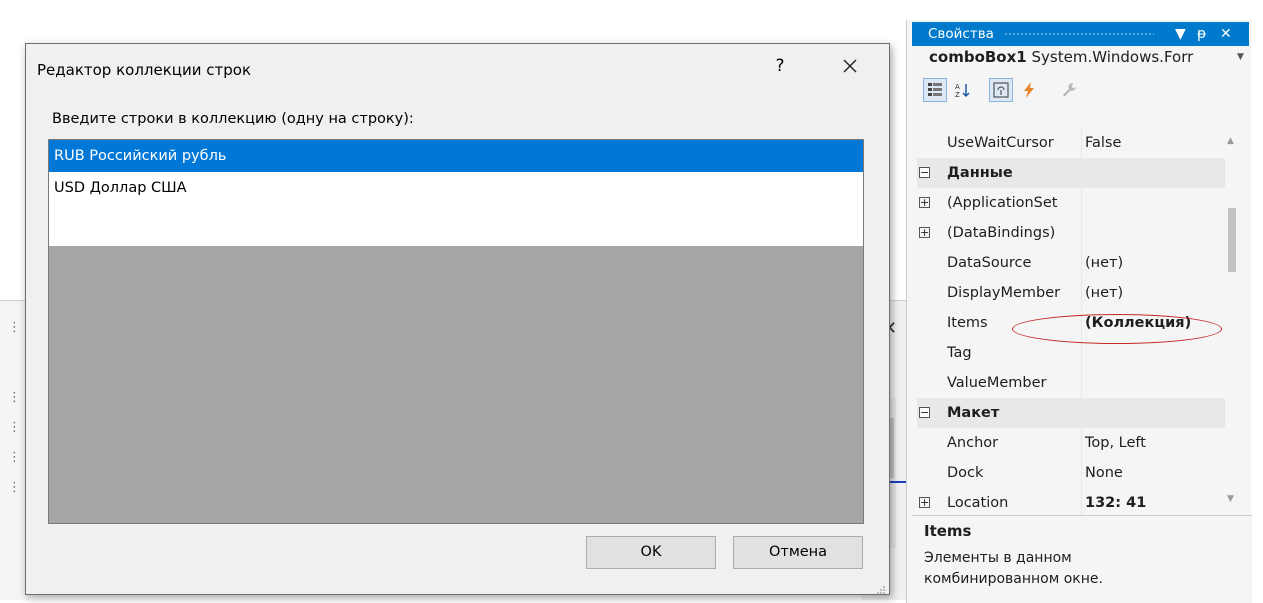 This screenshot has height=603, width=1263. I want to click on property-name: DisplayMember, so click(1004, 293).